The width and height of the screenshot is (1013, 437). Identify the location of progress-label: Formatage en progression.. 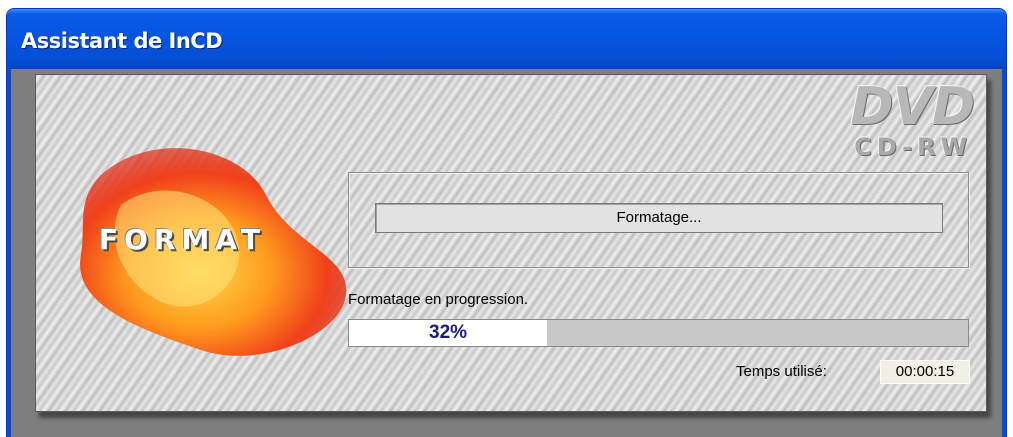
(438, 299).